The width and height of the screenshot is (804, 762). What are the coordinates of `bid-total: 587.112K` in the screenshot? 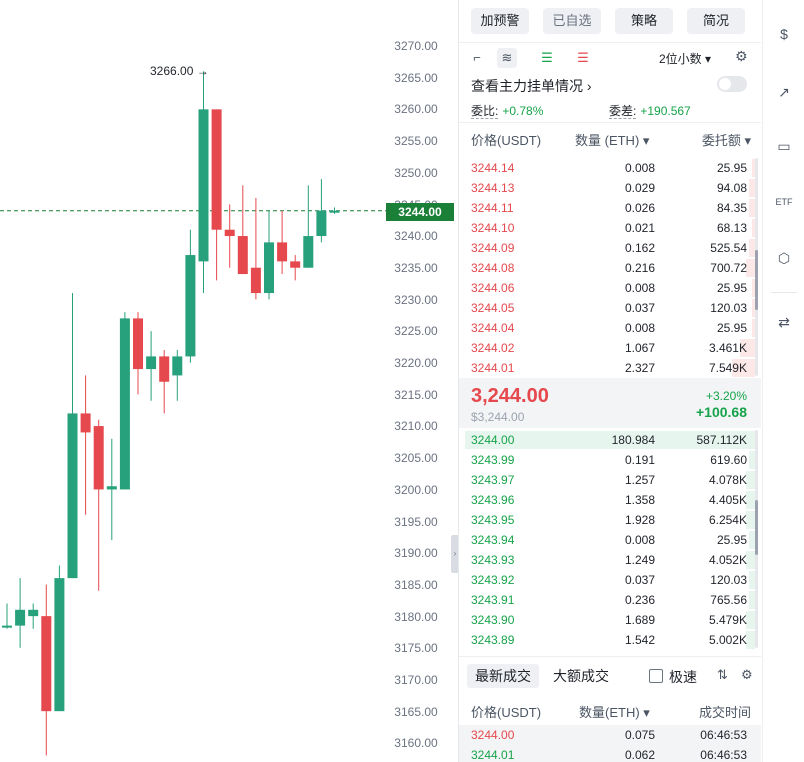 It's located at (722, 440).